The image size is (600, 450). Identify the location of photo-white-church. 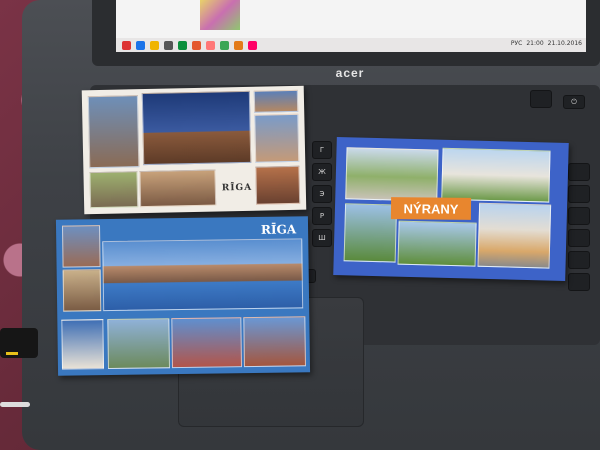
(83, 344).